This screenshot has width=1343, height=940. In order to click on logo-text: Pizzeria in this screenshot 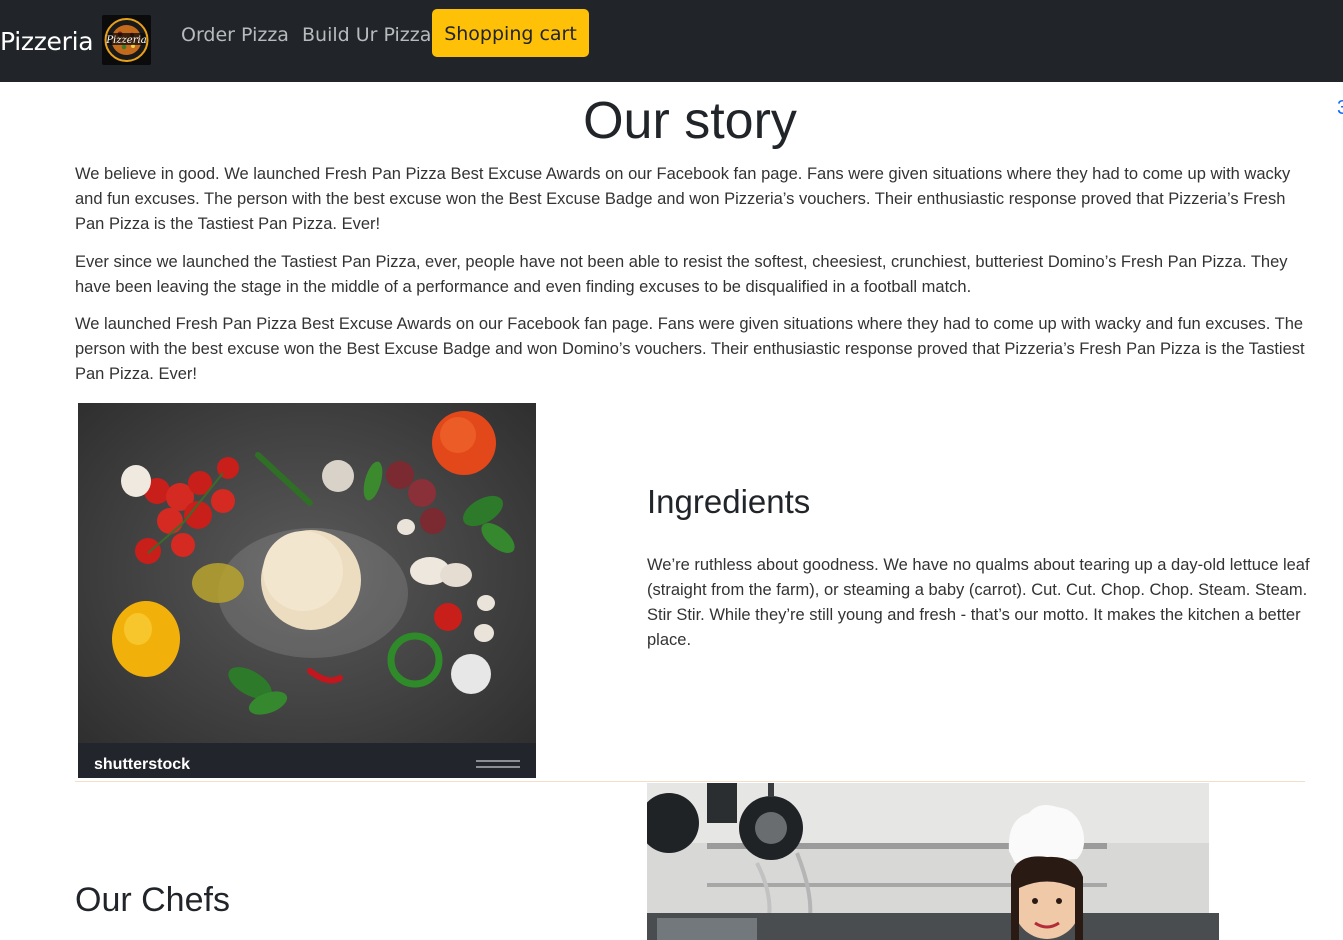, I will do `click(125, 40)`.